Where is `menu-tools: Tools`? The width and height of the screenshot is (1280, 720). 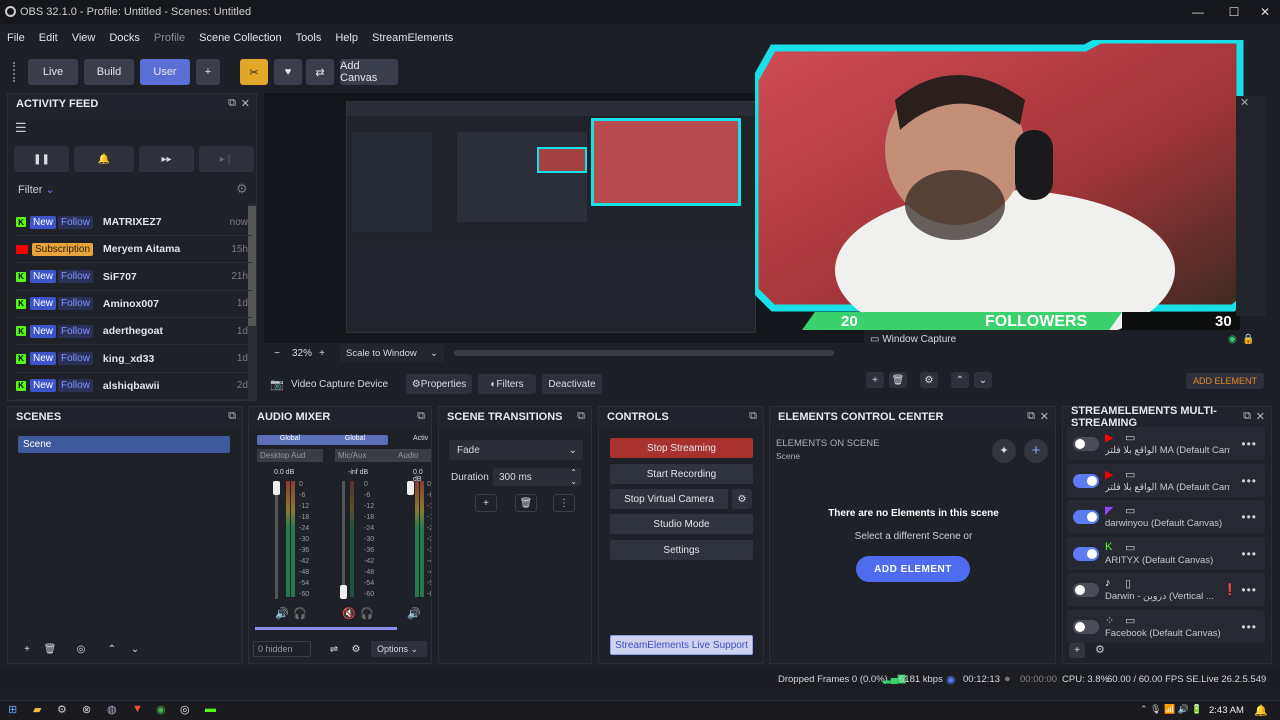
menu-tools: Tools is located at coordinates (309, 38).